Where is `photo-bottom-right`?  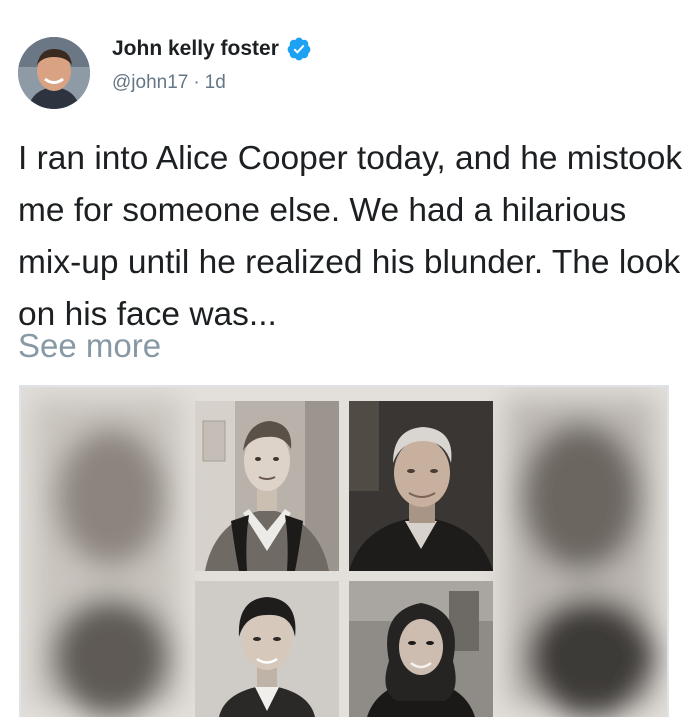 photo-bottom-right is located at coordinates (421, 649).